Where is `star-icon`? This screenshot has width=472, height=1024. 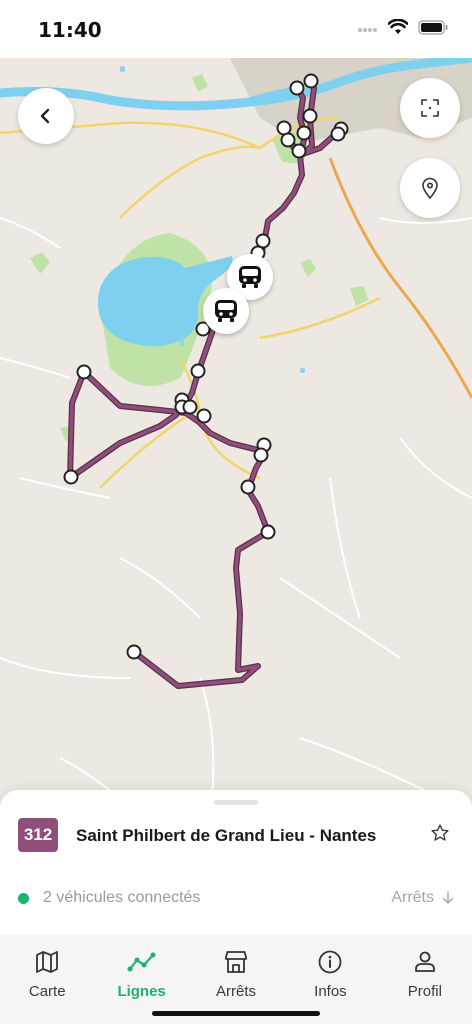
star-icon is located at coordinates (440, 832).